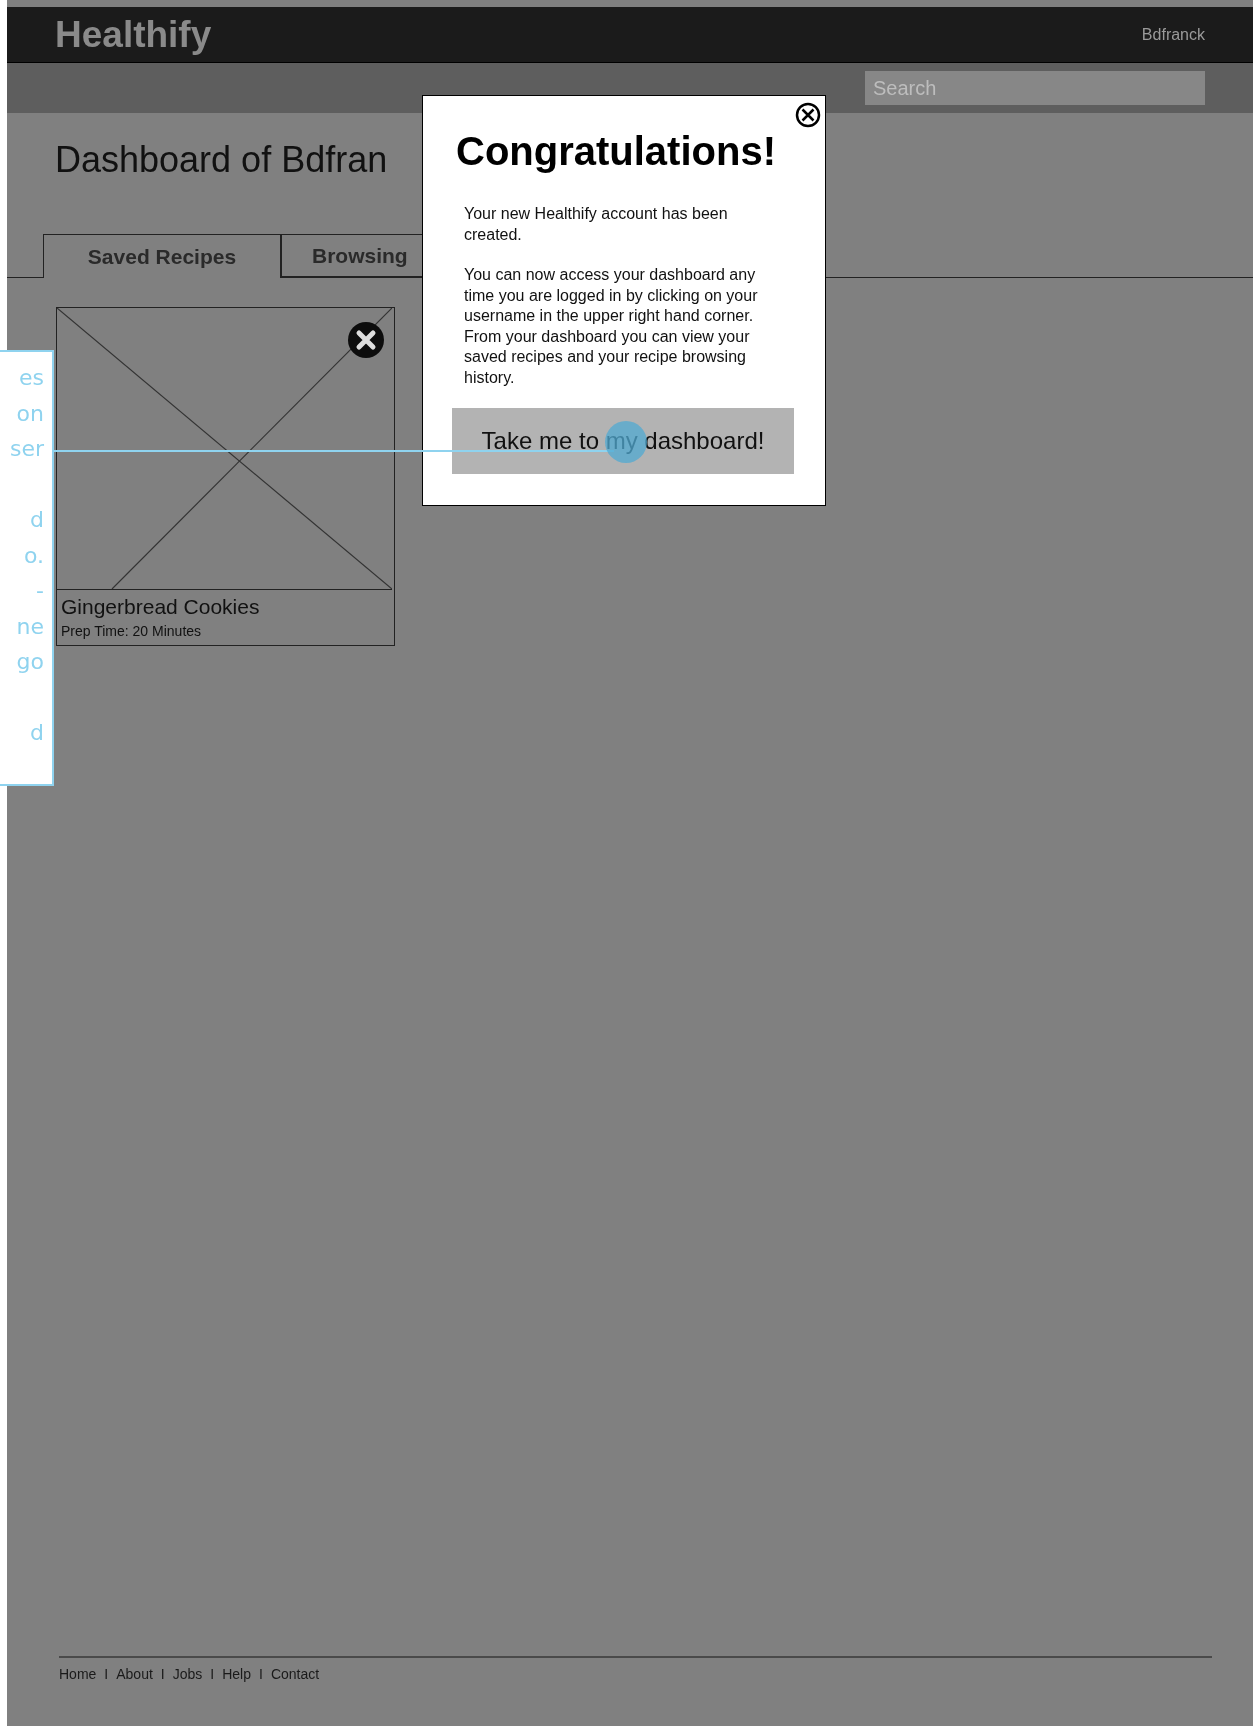  What do you see at coordinates (134, 1674) in the screenshot?
I see `footer-link: About` at bounding box center [134, 1674].